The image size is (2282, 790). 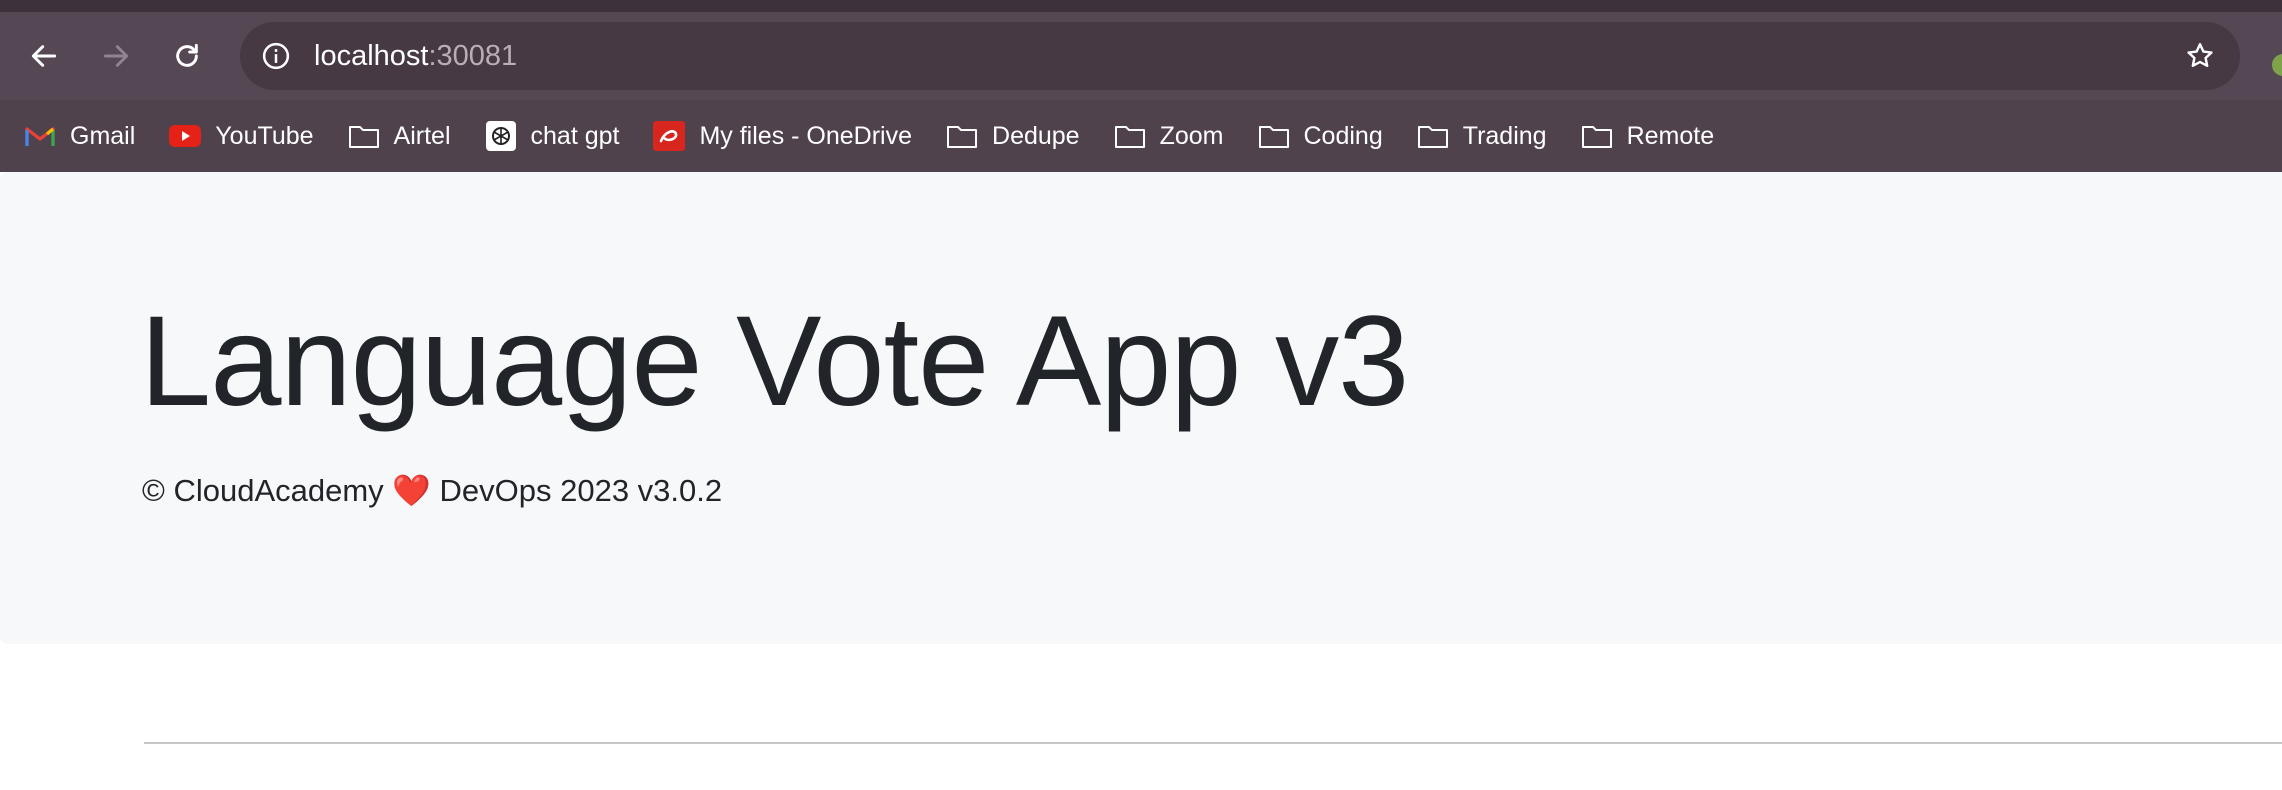 What do you see at coordinates (185, 136) in the screenshot?
I see `youtube-icon` at bounding box center [185, 136].